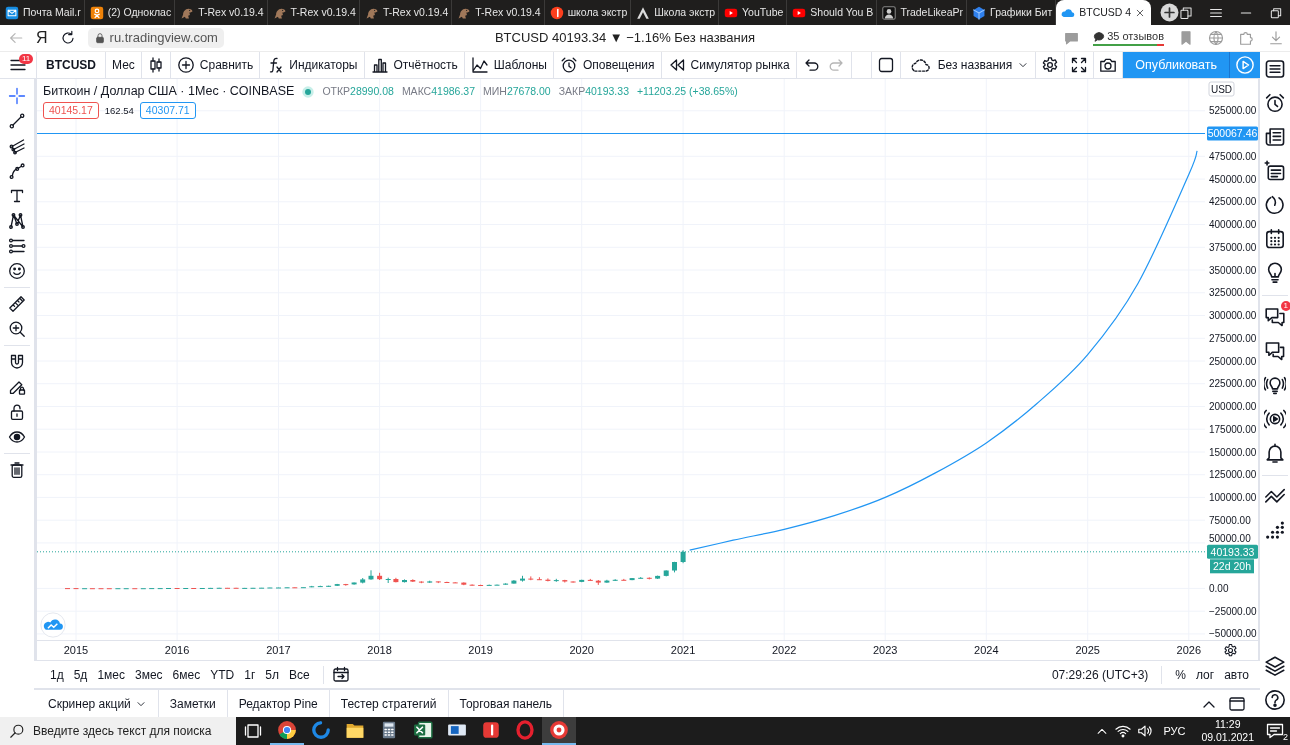 This screenshot has width=1290, height=745. I want to click on avatar-icon, so click(889, 12).